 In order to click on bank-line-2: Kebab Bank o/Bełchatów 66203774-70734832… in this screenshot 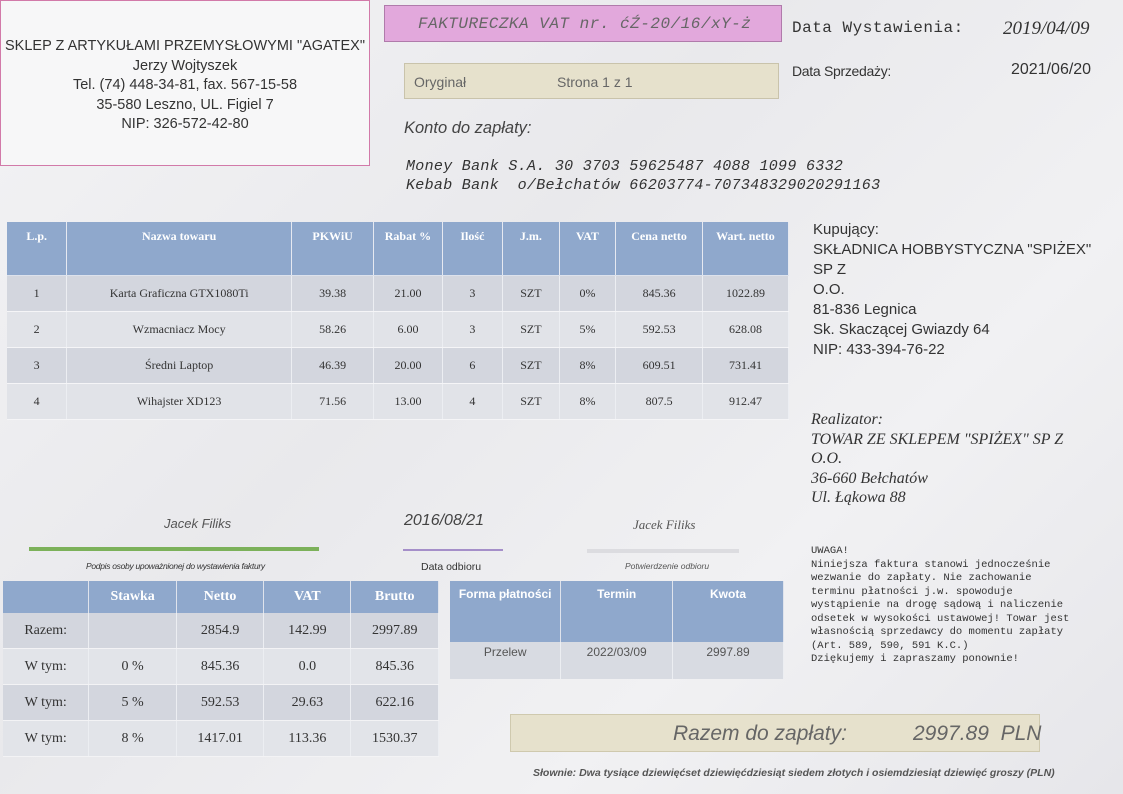, I will do `click(643, 185)`.